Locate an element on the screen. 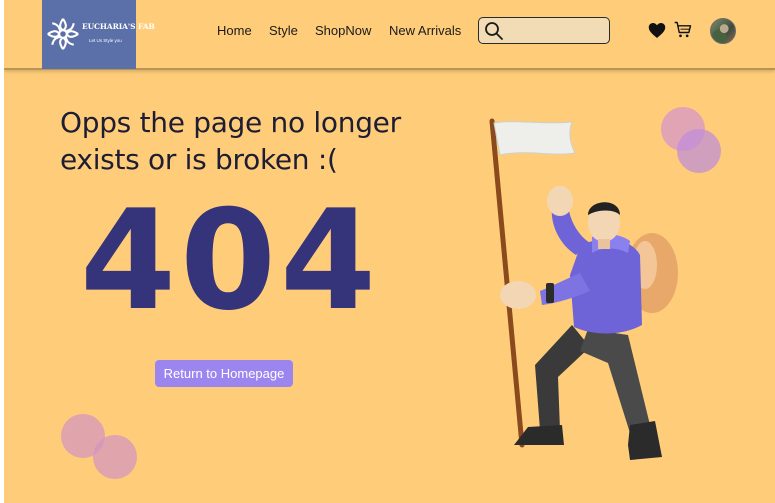 The height and width of the screenshot is (503, 775). search-box is located at coordinates (544, 30).